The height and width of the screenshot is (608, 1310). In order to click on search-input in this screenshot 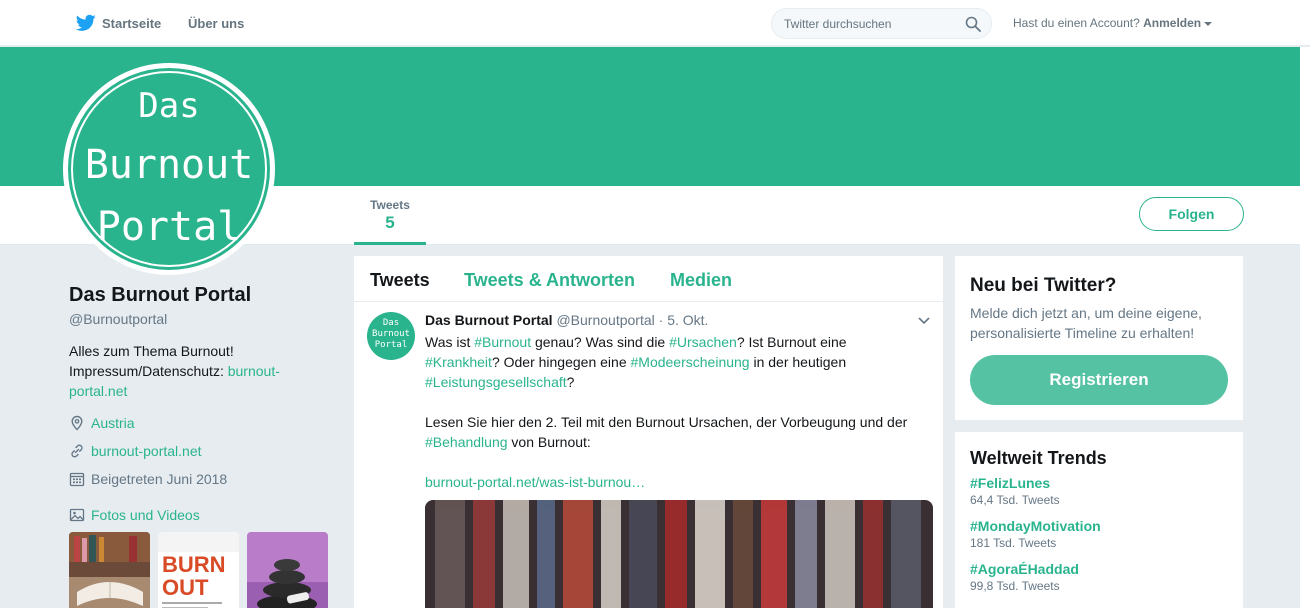, I will do `click(862, 23)`.